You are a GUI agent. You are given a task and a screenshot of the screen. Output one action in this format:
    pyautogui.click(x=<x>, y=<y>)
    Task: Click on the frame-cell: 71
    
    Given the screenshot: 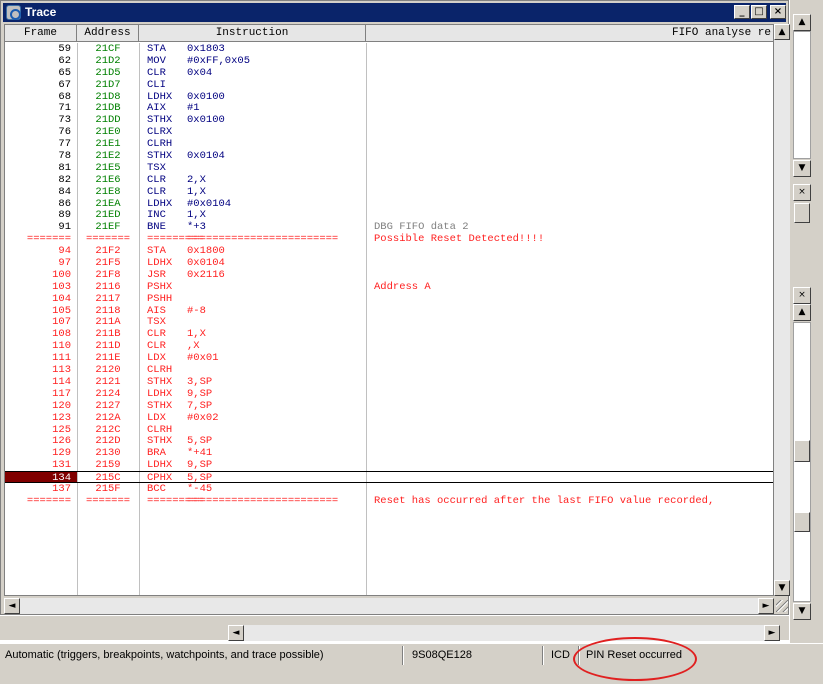 What is the action you would take?
    pyautogui.click(x=64, y=108)
    